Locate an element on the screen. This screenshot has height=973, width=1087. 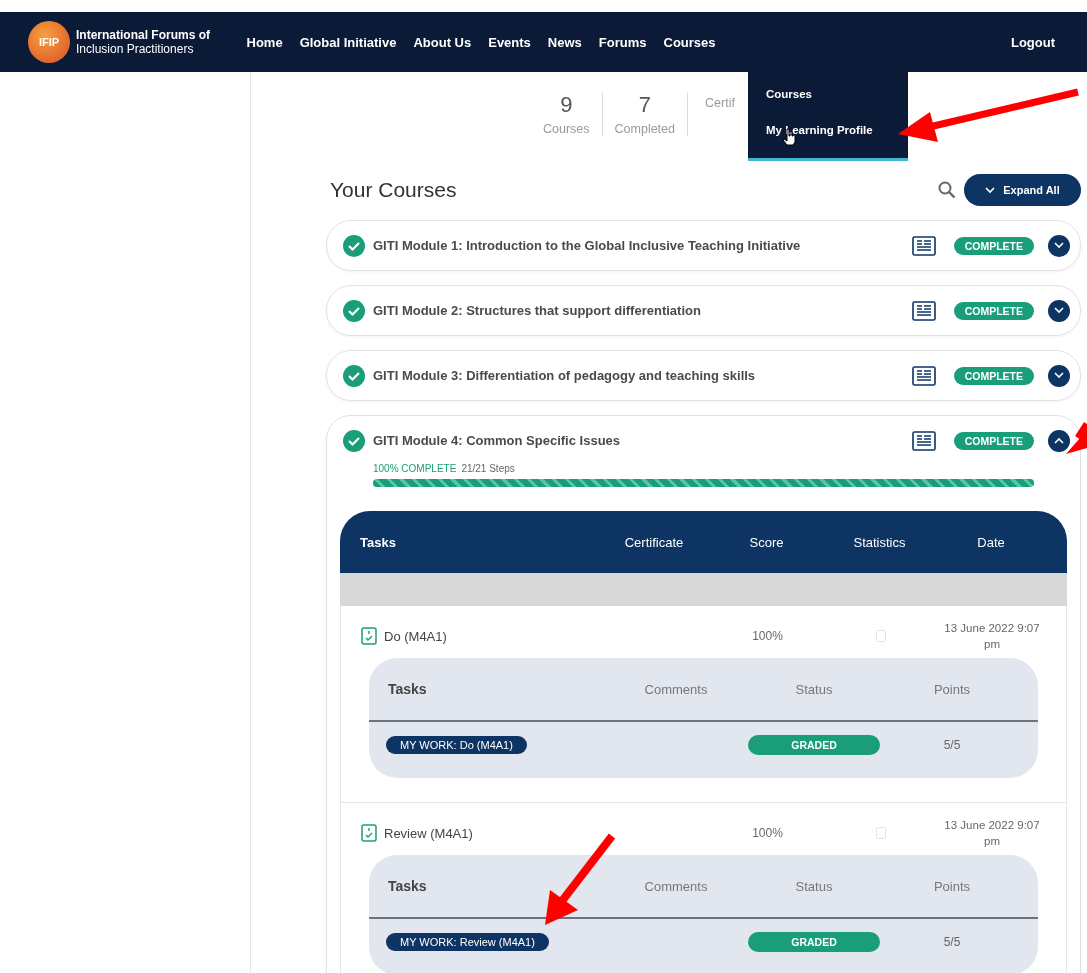
column-header: Score is located at coordinates (766, 542).